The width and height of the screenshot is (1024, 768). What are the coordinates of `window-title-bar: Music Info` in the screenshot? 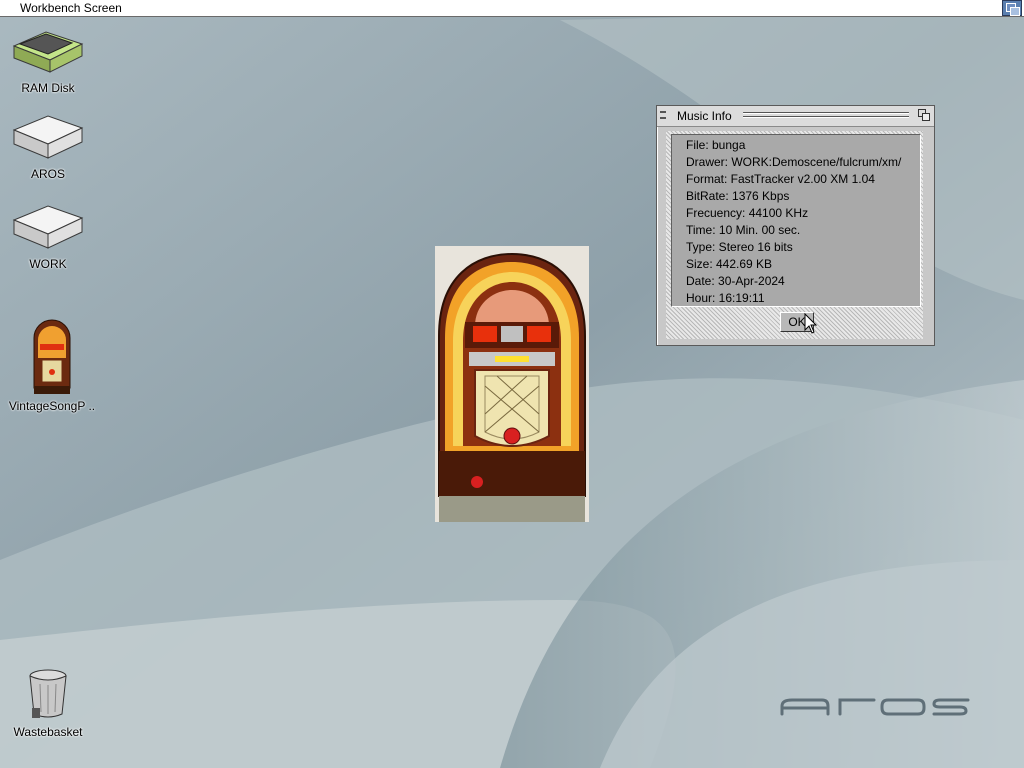 It's located at (795, 116).